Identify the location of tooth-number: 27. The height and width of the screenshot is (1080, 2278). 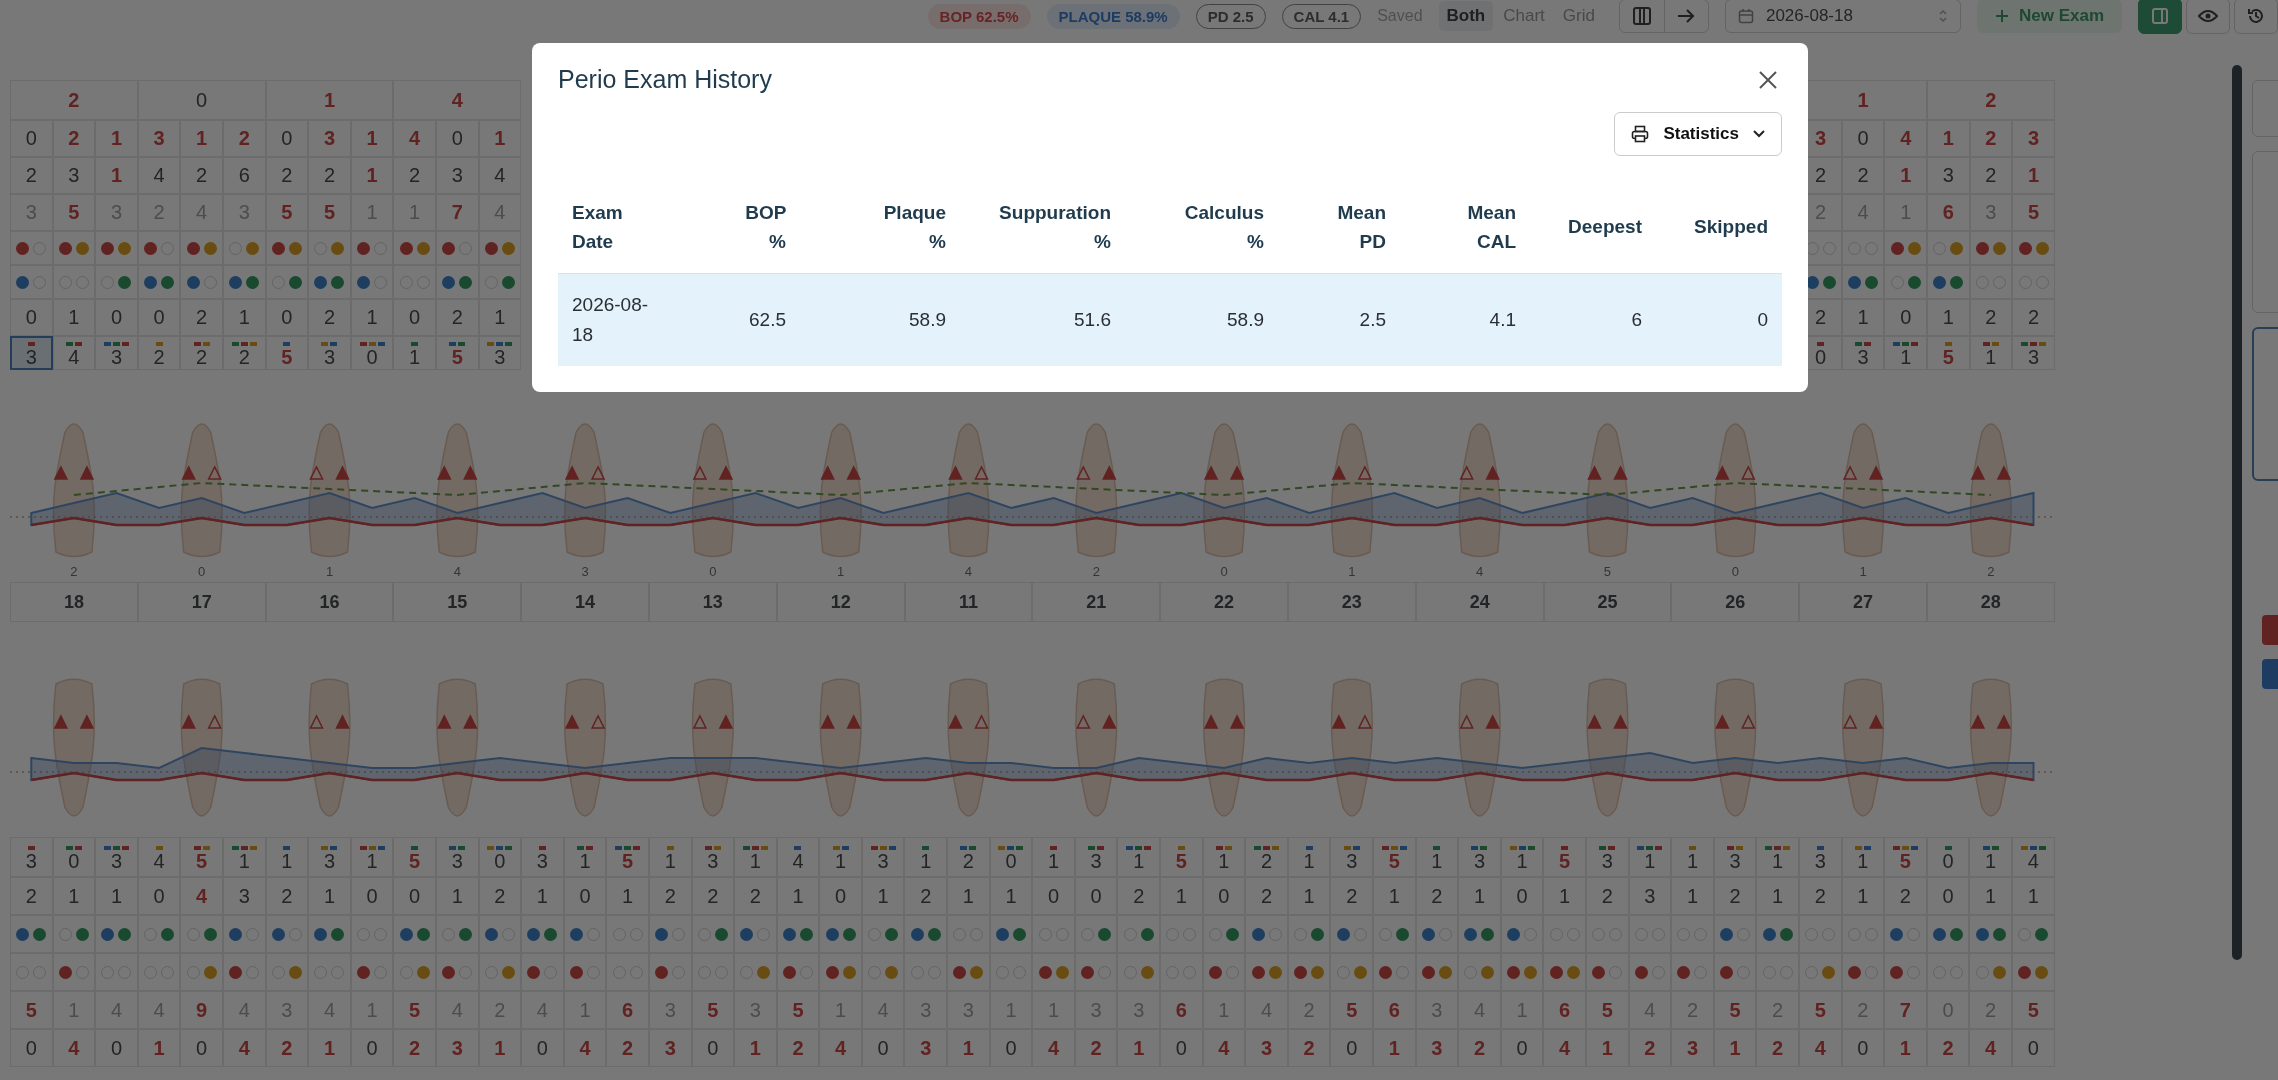
(1863, 602).